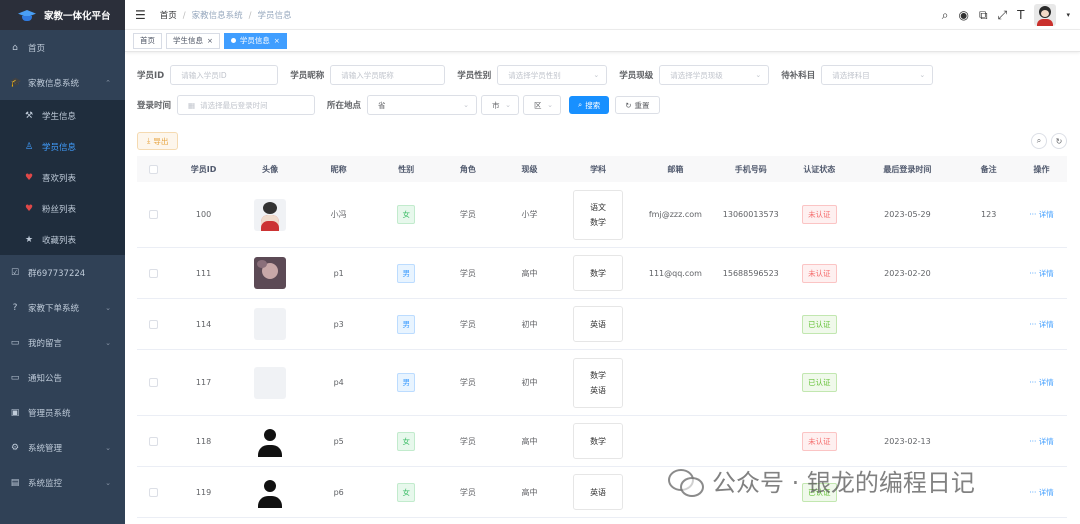  I want to click on app-title: 家教一体化平台, so click(77, 16).